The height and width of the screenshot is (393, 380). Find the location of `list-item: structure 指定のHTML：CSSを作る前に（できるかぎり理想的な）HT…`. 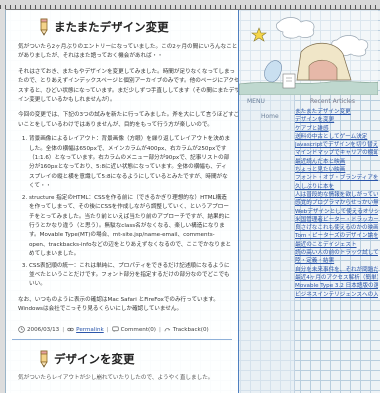

list-item: structure 指定のHTML：CSSを作る前に（できるかぎり理想的な）HT… is located at coordinates (130, 227).